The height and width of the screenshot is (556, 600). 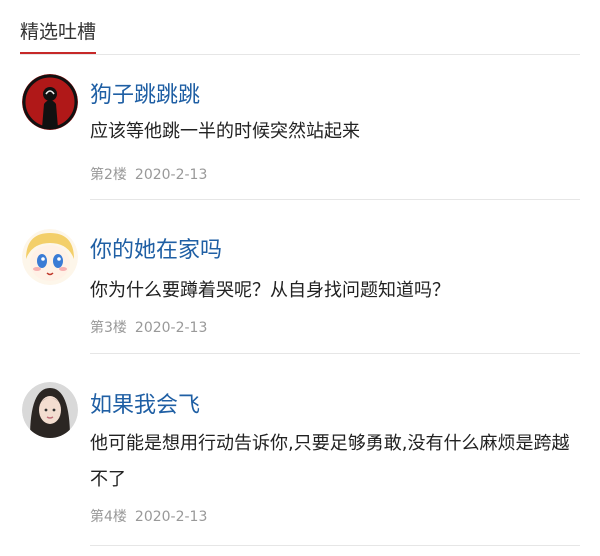 What do you see at coordinates (58, 37) in the screenshot?
I see `section-title: 精选吐槽` at bounding box center [58, 37].